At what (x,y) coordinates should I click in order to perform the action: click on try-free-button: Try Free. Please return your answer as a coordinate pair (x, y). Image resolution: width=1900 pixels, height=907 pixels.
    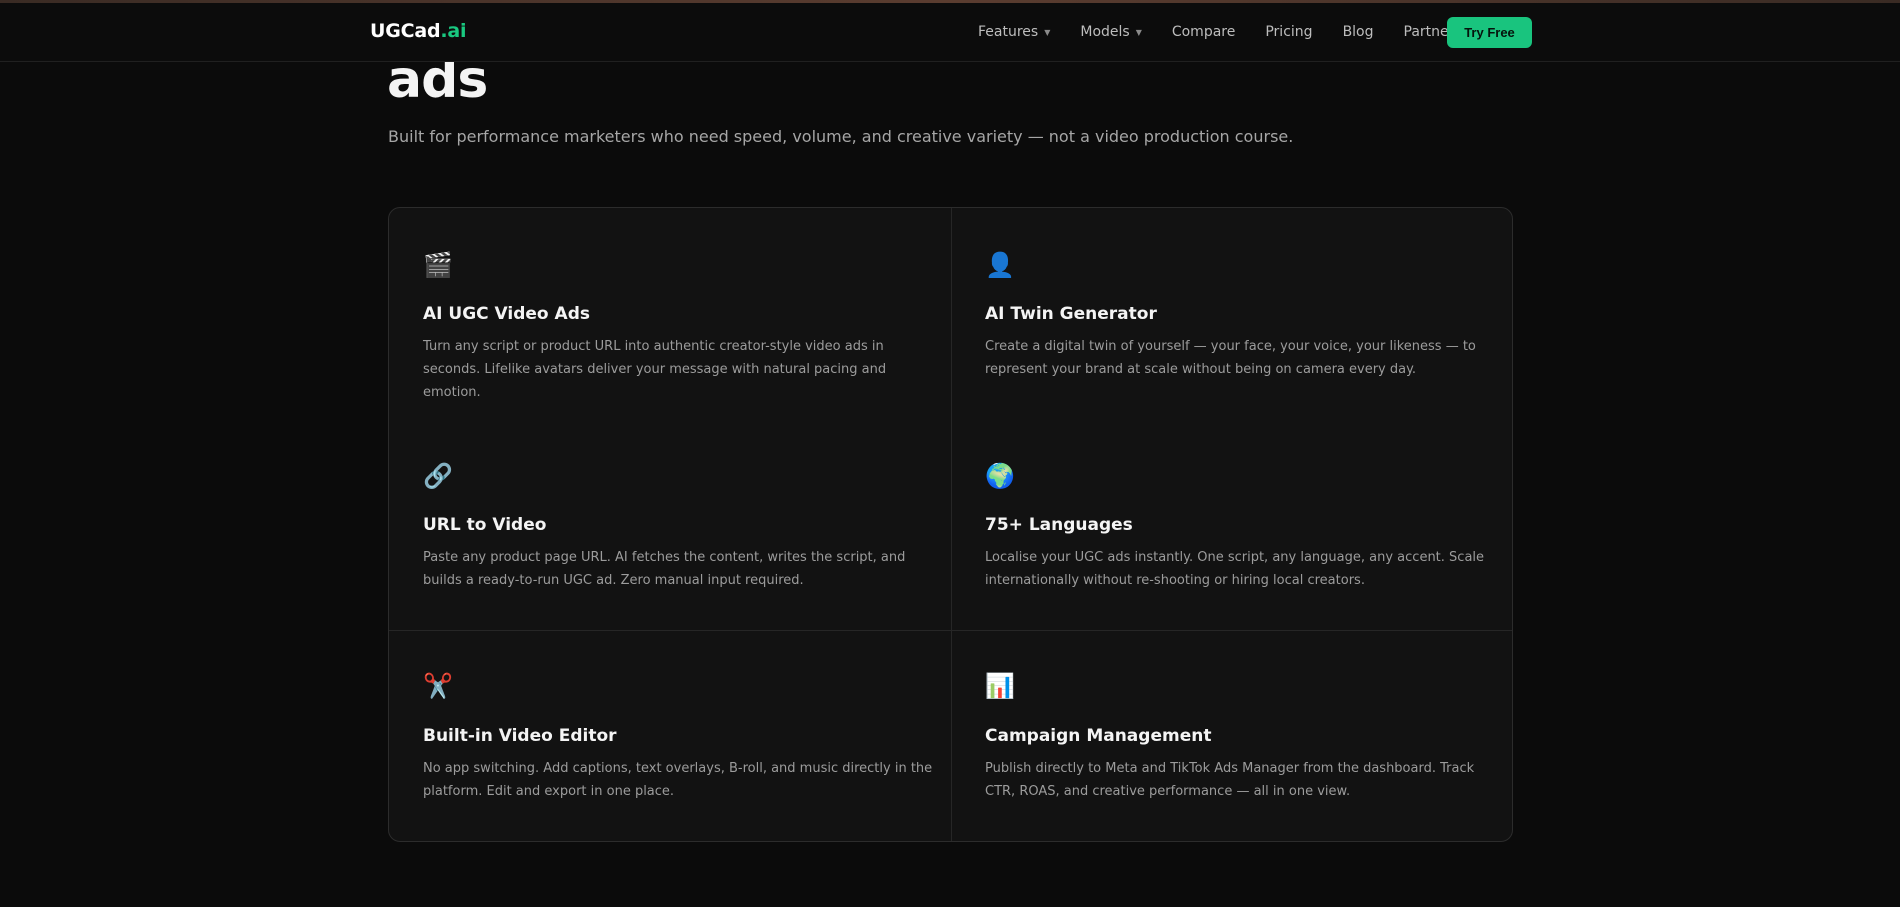
    Looking at the image, I should click on (1489, 32).